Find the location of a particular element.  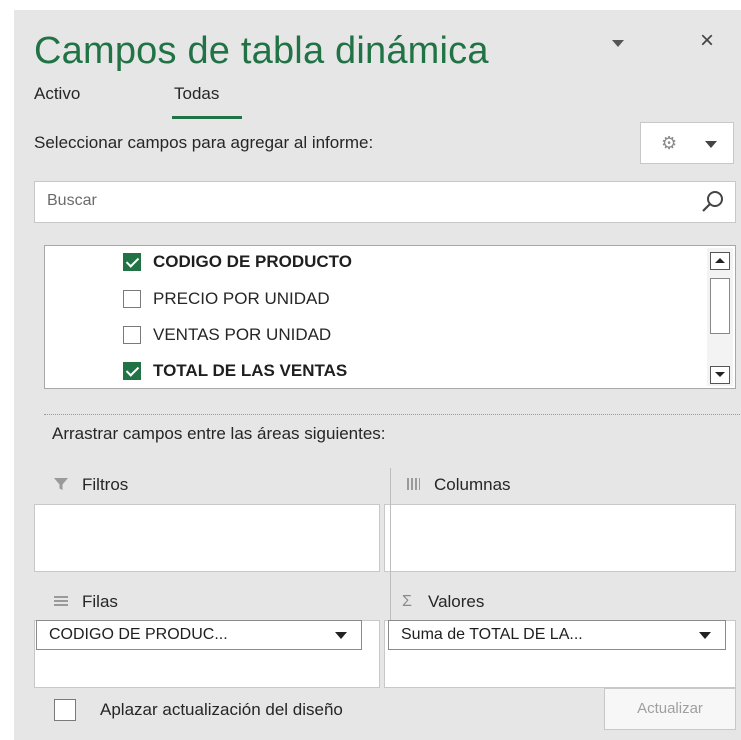

filters-area-header: Filtros is located at coordinates (90, 485).